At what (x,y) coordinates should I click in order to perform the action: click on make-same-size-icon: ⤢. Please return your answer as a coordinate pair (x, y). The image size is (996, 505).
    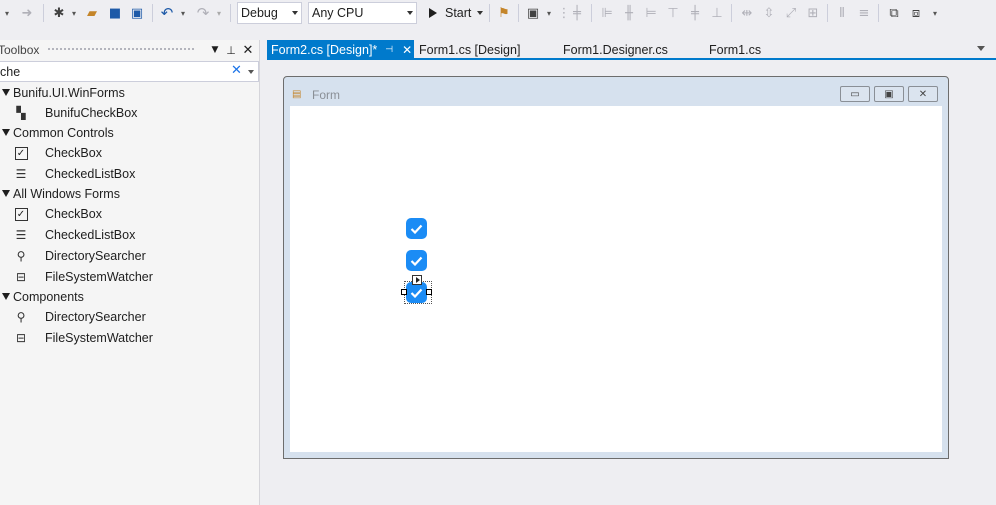
    Looking at the image, I should click on (791, 13).